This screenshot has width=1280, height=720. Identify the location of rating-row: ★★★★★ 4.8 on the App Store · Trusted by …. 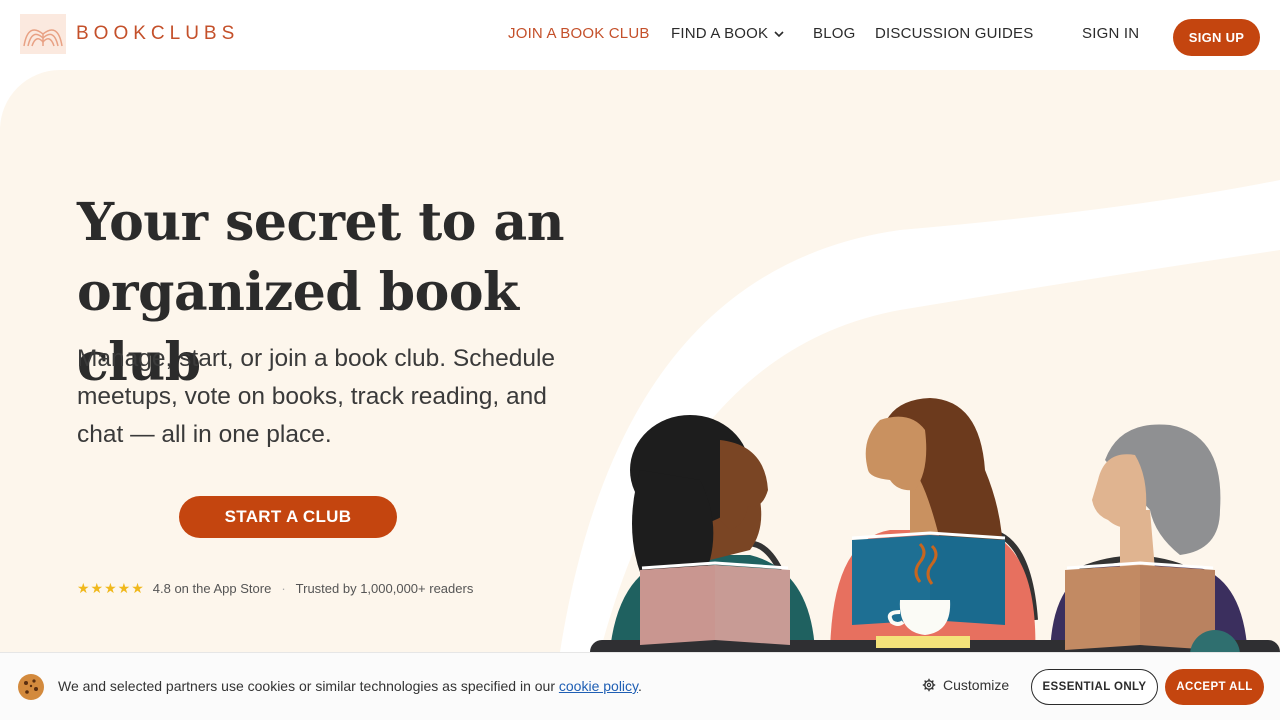
(275, 588).